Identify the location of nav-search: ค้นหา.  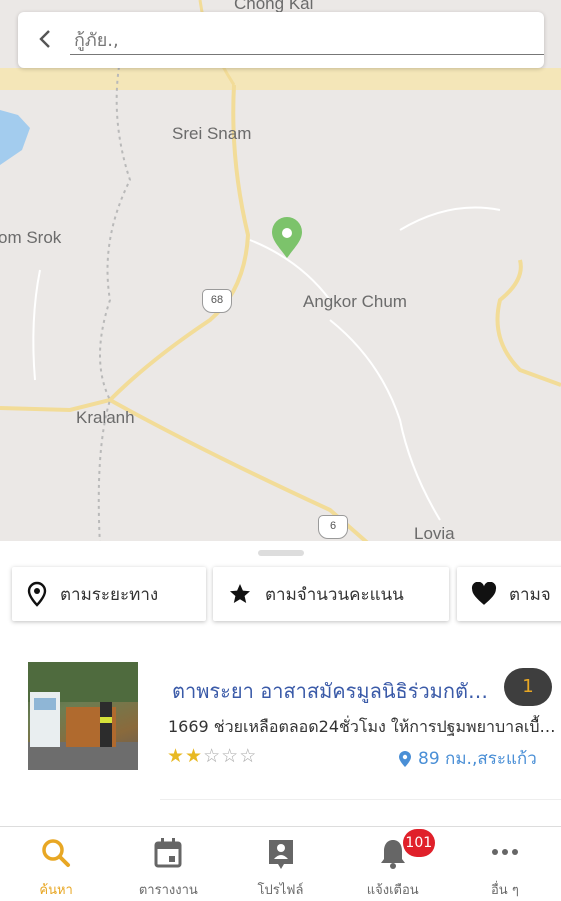
(56, 864).